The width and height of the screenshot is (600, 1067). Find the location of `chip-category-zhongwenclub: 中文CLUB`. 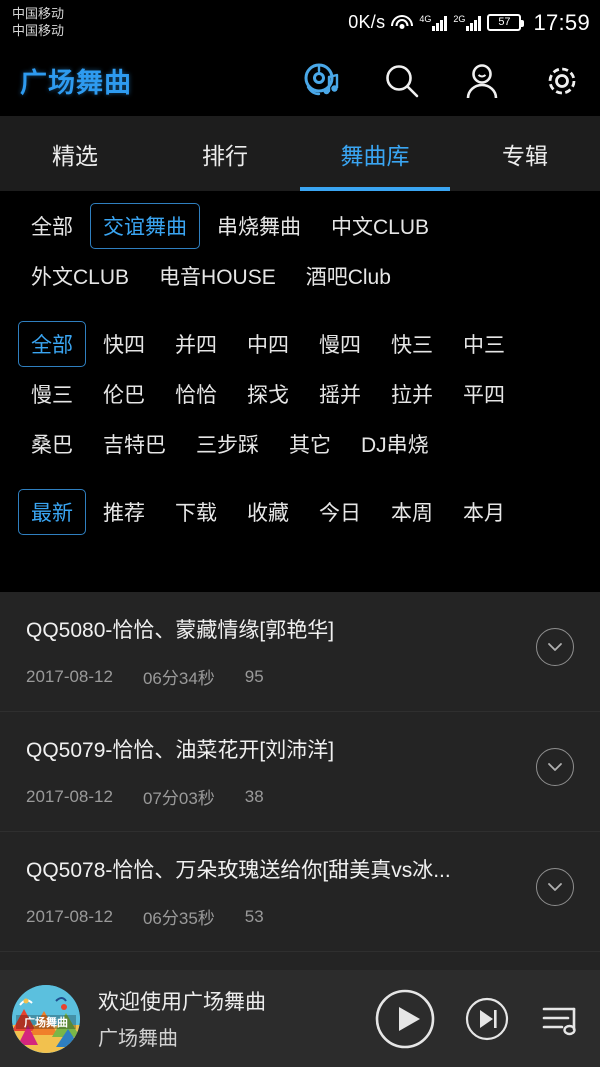

chip-category-zhongwenclub: 中文CLUB is located at coordinates (380, 226).